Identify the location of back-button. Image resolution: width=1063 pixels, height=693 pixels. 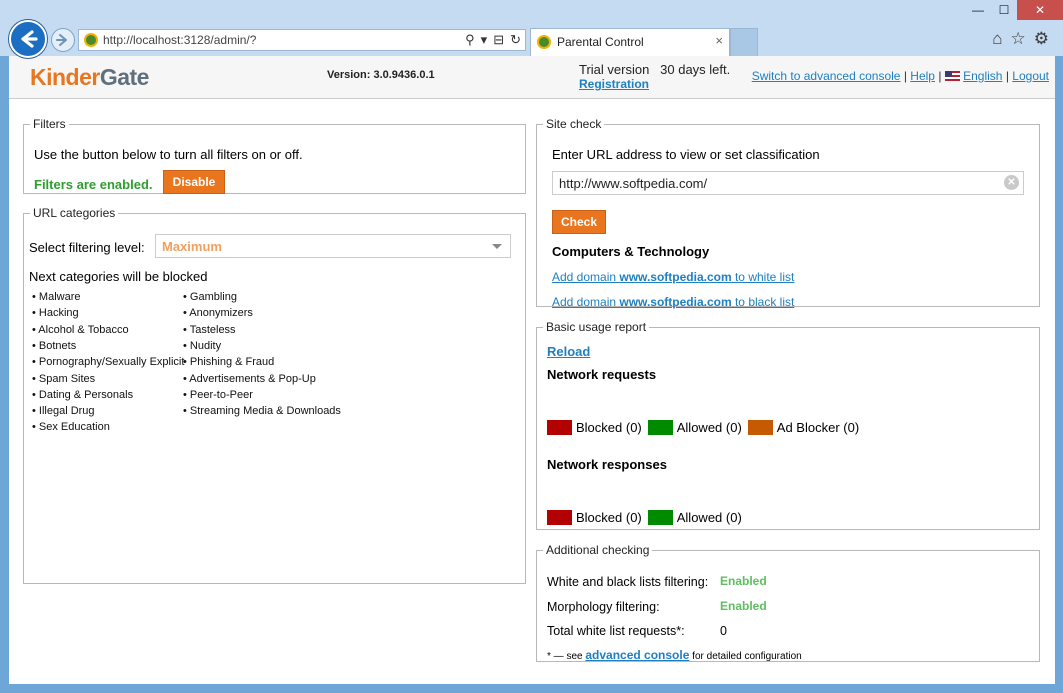
(28, 39).